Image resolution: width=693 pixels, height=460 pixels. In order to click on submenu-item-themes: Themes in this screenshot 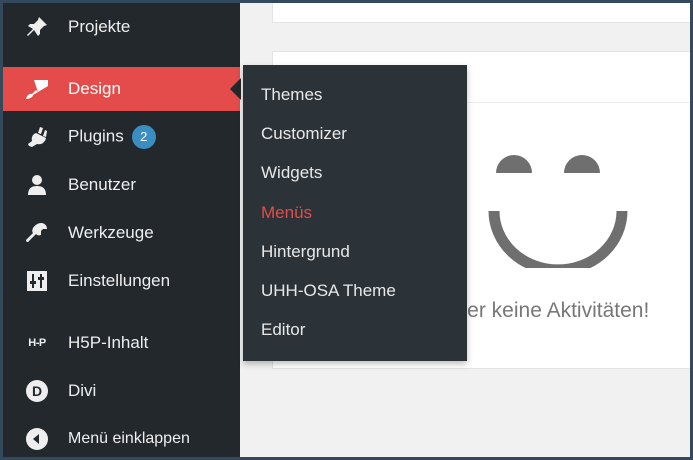, I will do `click(291, 95)`.